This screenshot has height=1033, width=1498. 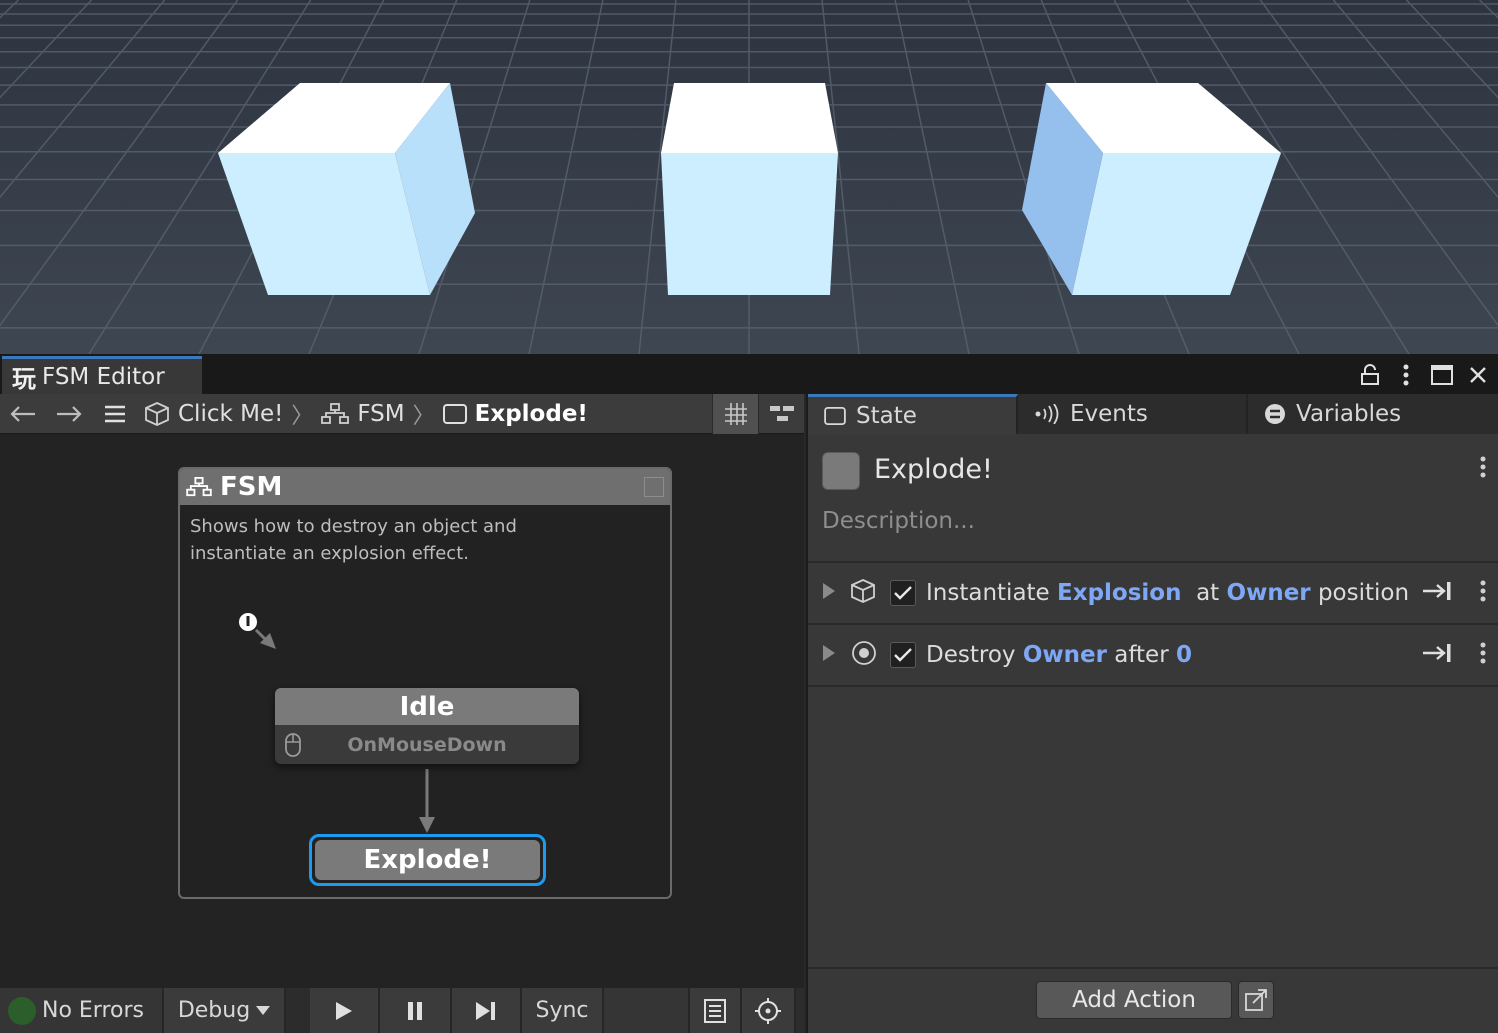 What do you see at coordinates (1119, 593) in the screenshot?
I see `action-param-link: Explosion` at bounding box center [1119, 593].